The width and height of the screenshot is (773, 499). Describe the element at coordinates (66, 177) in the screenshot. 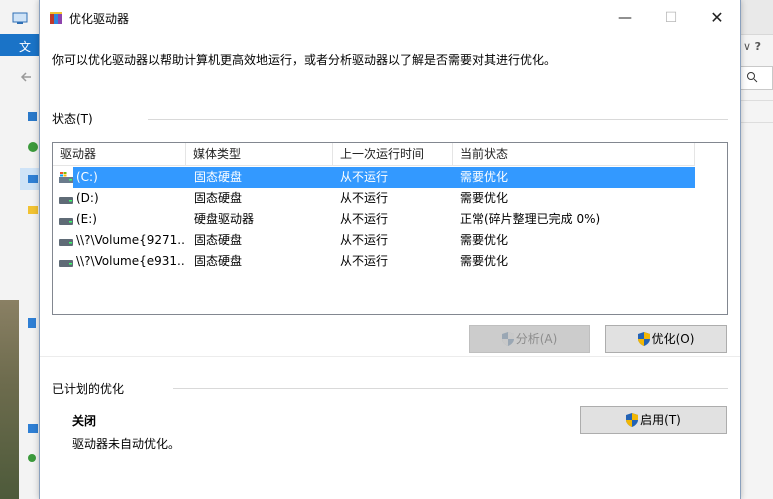

I see `windows-drive-icon` at that location.